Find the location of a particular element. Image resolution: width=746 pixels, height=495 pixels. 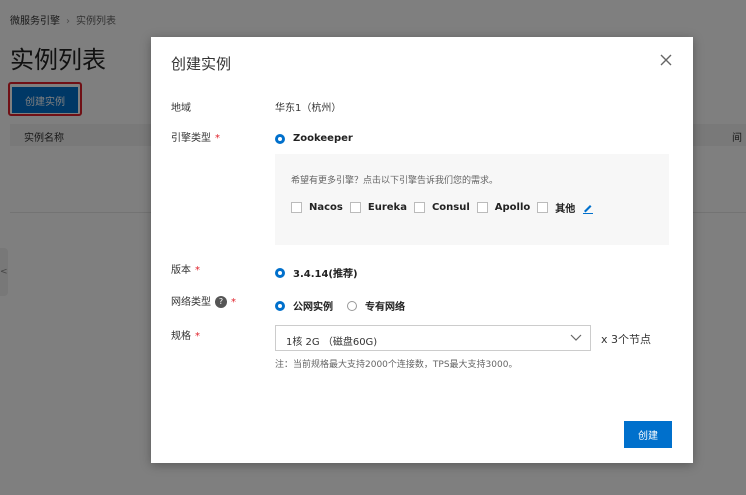

checkbox-eureka: Eureka is located at coordinates (378, 207).